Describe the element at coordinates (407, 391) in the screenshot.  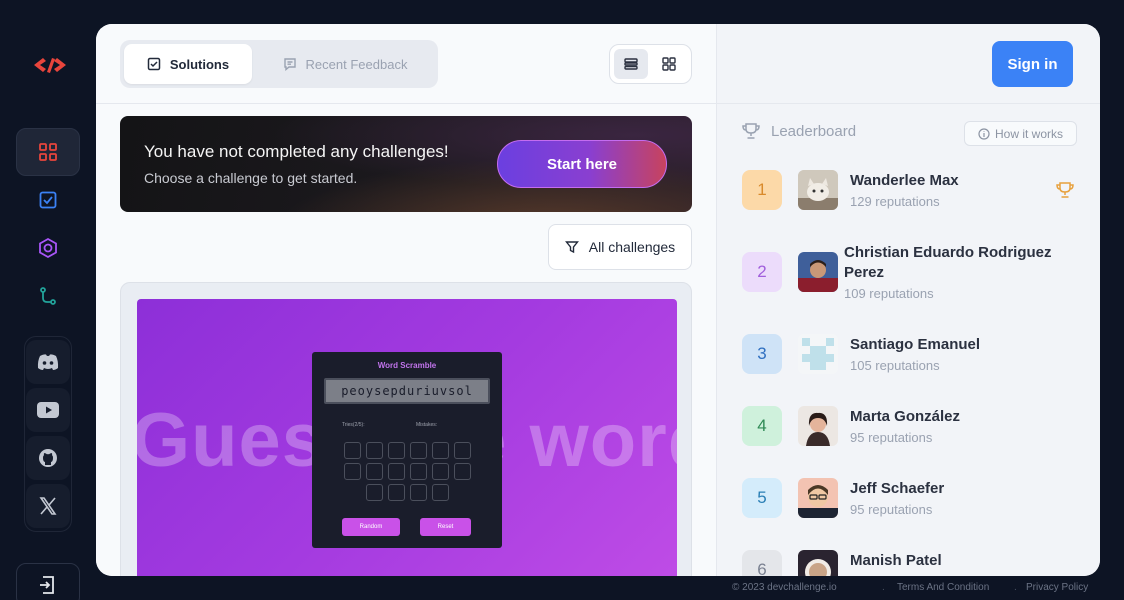
I see `scrambled-word: peoysepduriuvsol` at that location.